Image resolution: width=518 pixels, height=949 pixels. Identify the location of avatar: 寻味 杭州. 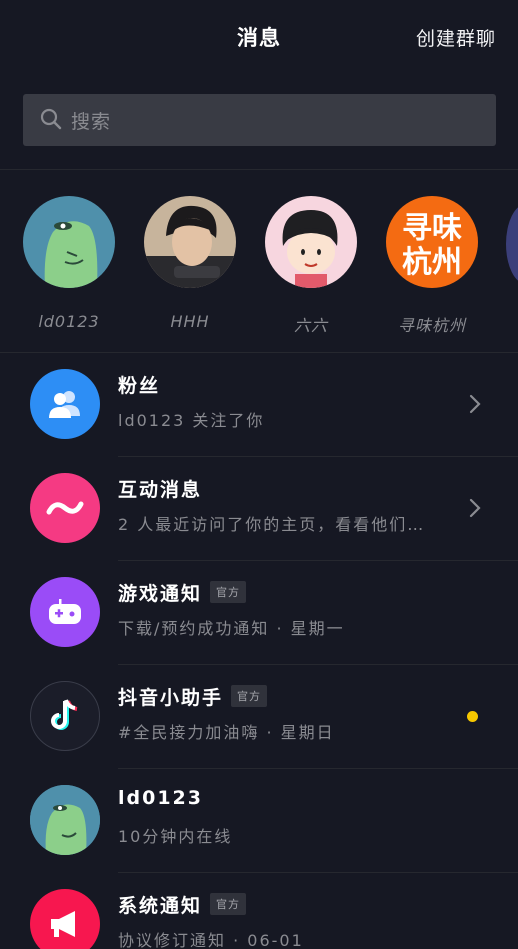
(432, 242).